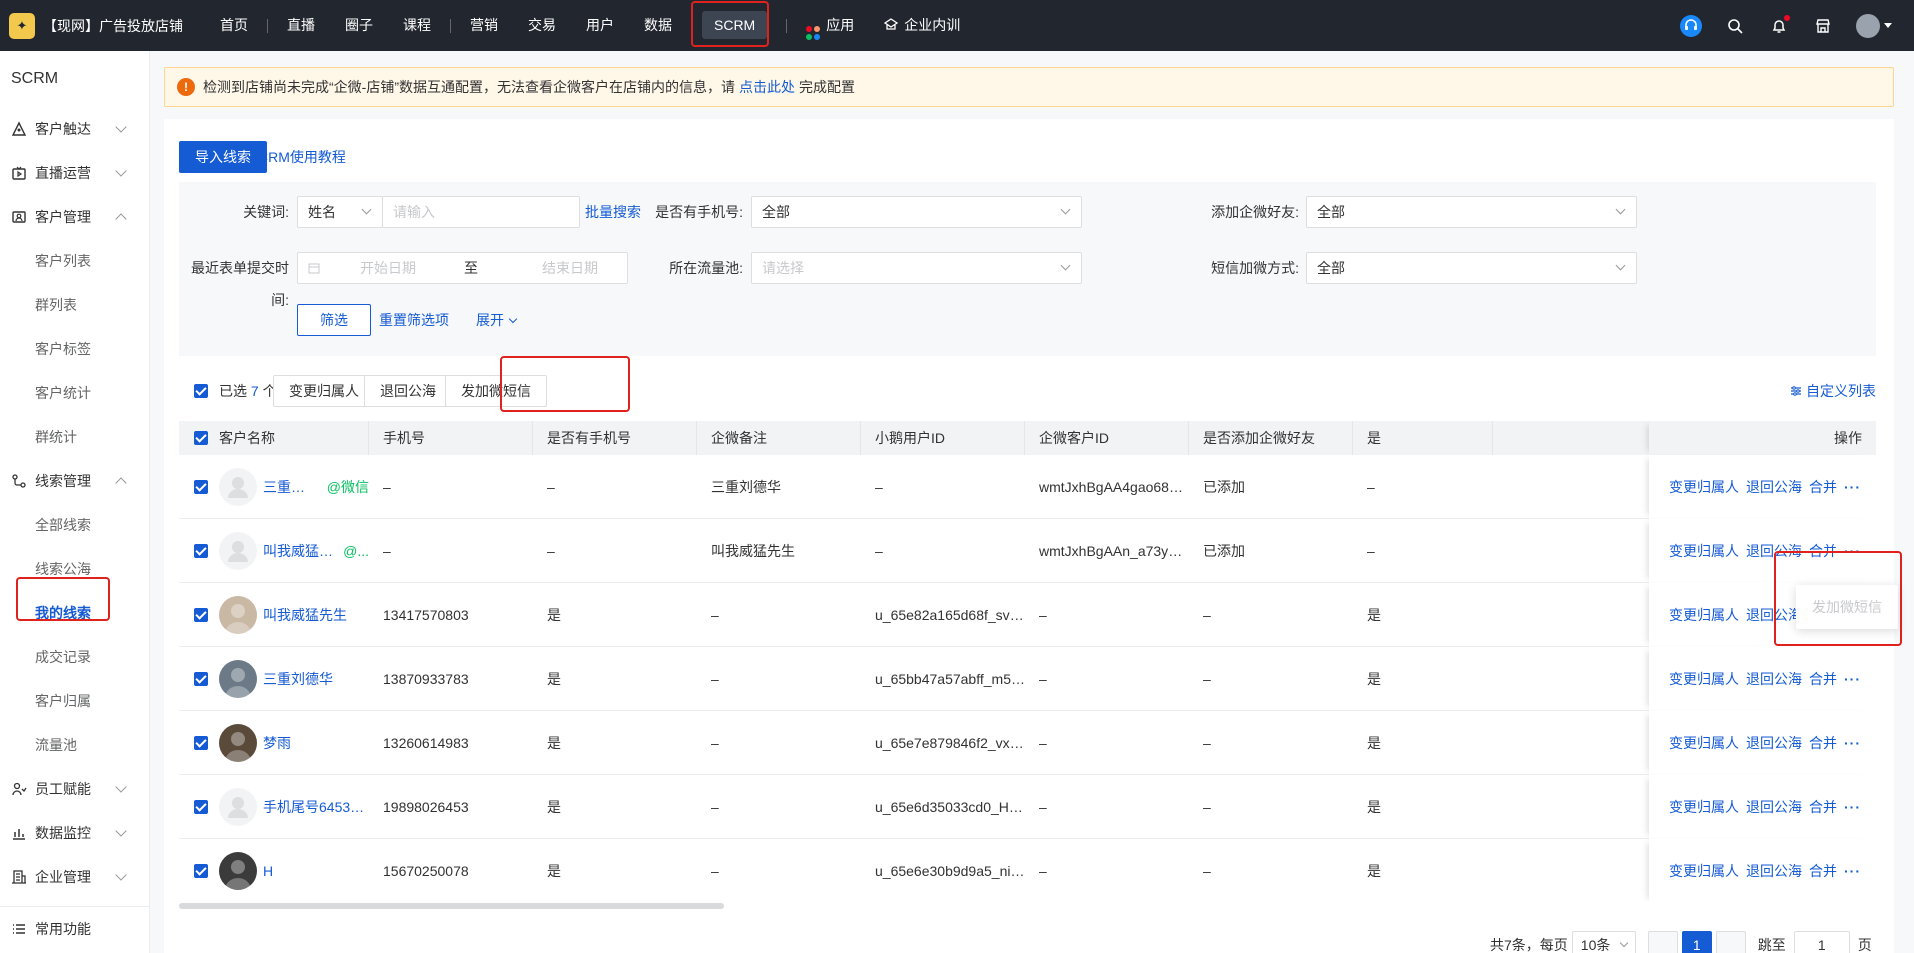 The image size is (1914, 953). Describe the element at coordinates (1696, 942) in the screenshot. I see `page-number: 1` at that location.